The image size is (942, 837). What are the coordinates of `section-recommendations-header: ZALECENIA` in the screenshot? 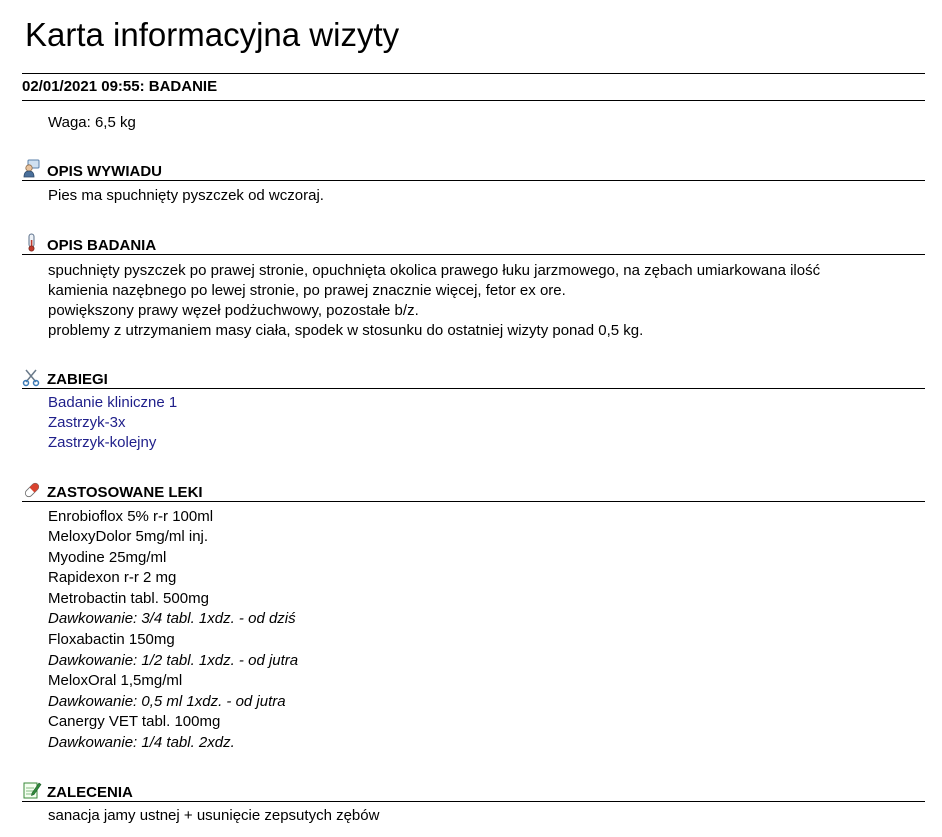 It's located at (473, 791).